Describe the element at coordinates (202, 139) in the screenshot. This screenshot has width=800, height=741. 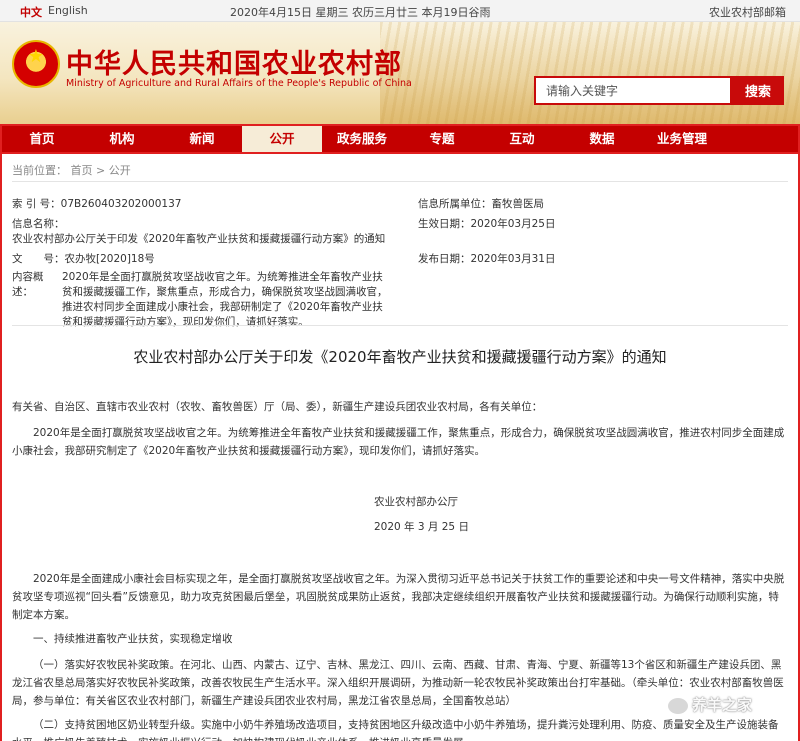
I see `nav-item-news: 新闻` at that location.